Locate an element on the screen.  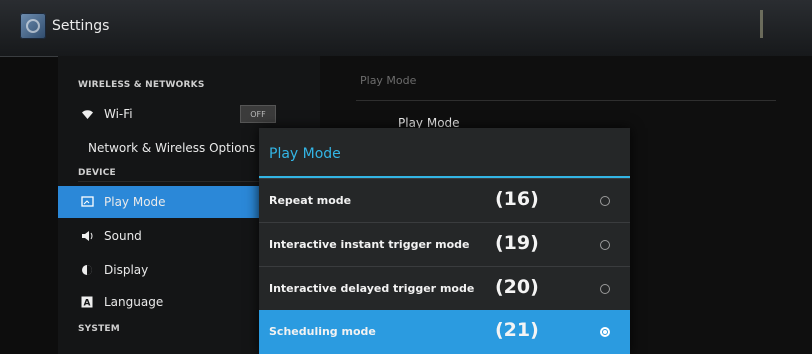
sidebar-item-label: Play Mode is located at coordinates (135, 202).